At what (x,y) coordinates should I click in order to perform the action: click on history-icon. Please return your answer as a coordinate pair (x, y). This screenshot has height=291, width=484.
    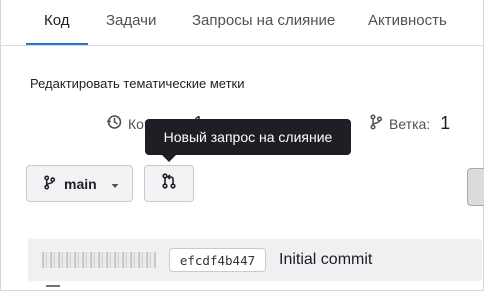
    Looking at the image, I should click on (114, 123).